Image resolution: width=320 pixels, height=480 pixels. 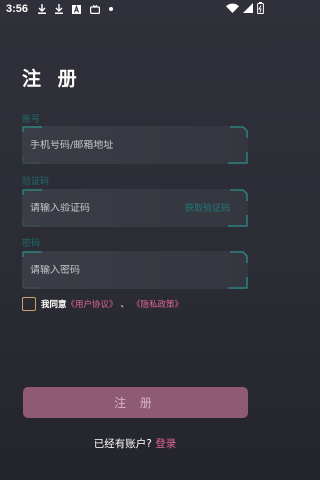 I want to click on code-field-container: 获取验证码, so click(x=135, y=208).